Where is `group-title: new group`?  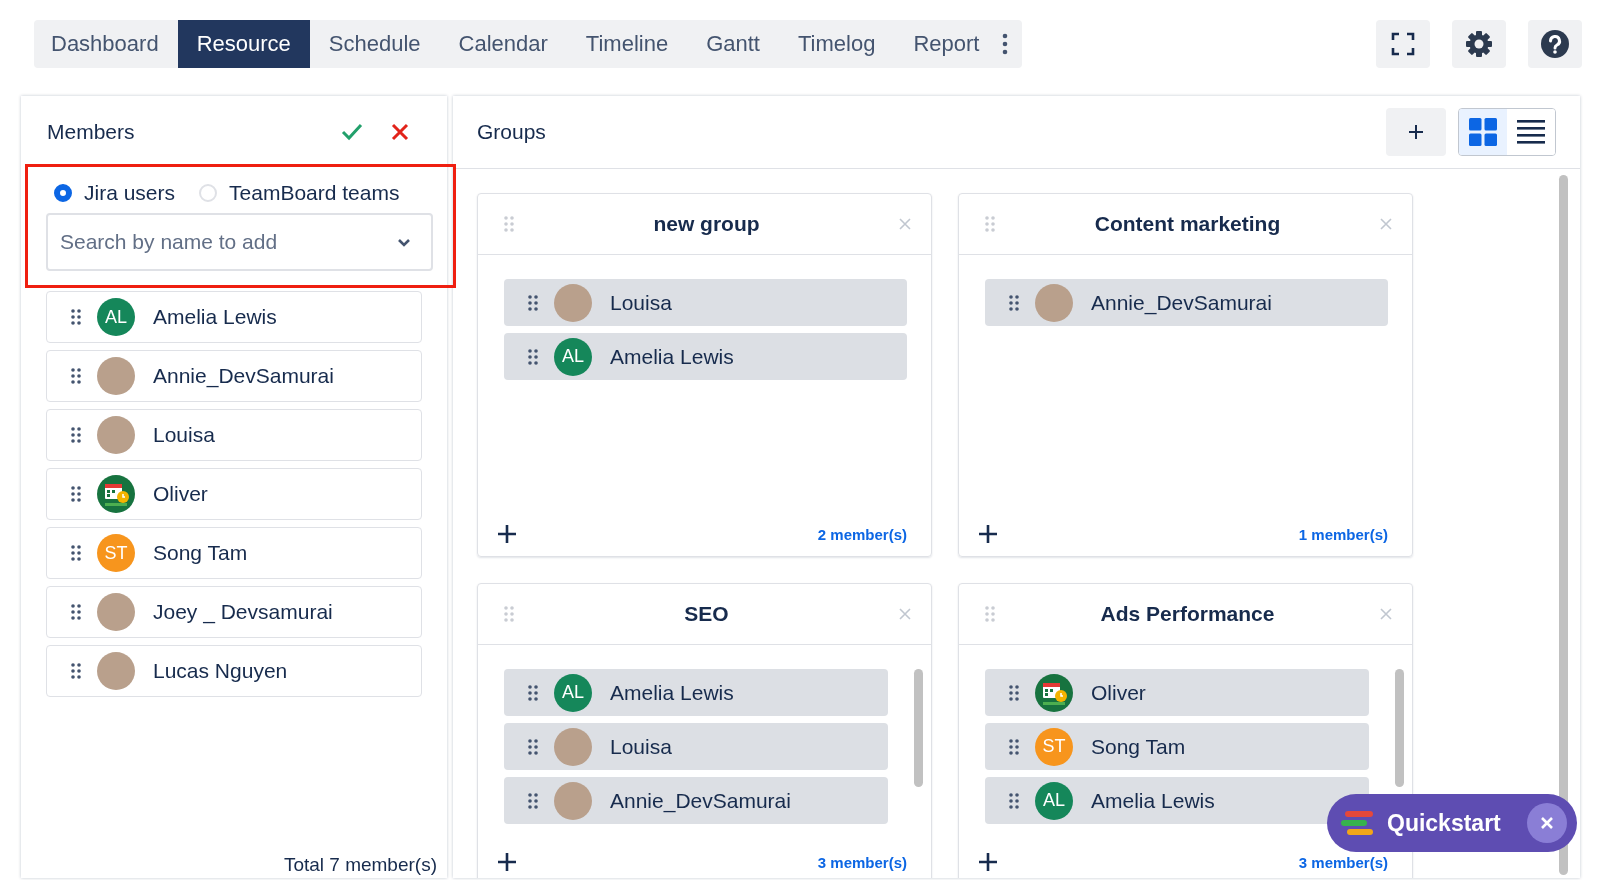
group-title: new group is located at coordinates (706, 224).